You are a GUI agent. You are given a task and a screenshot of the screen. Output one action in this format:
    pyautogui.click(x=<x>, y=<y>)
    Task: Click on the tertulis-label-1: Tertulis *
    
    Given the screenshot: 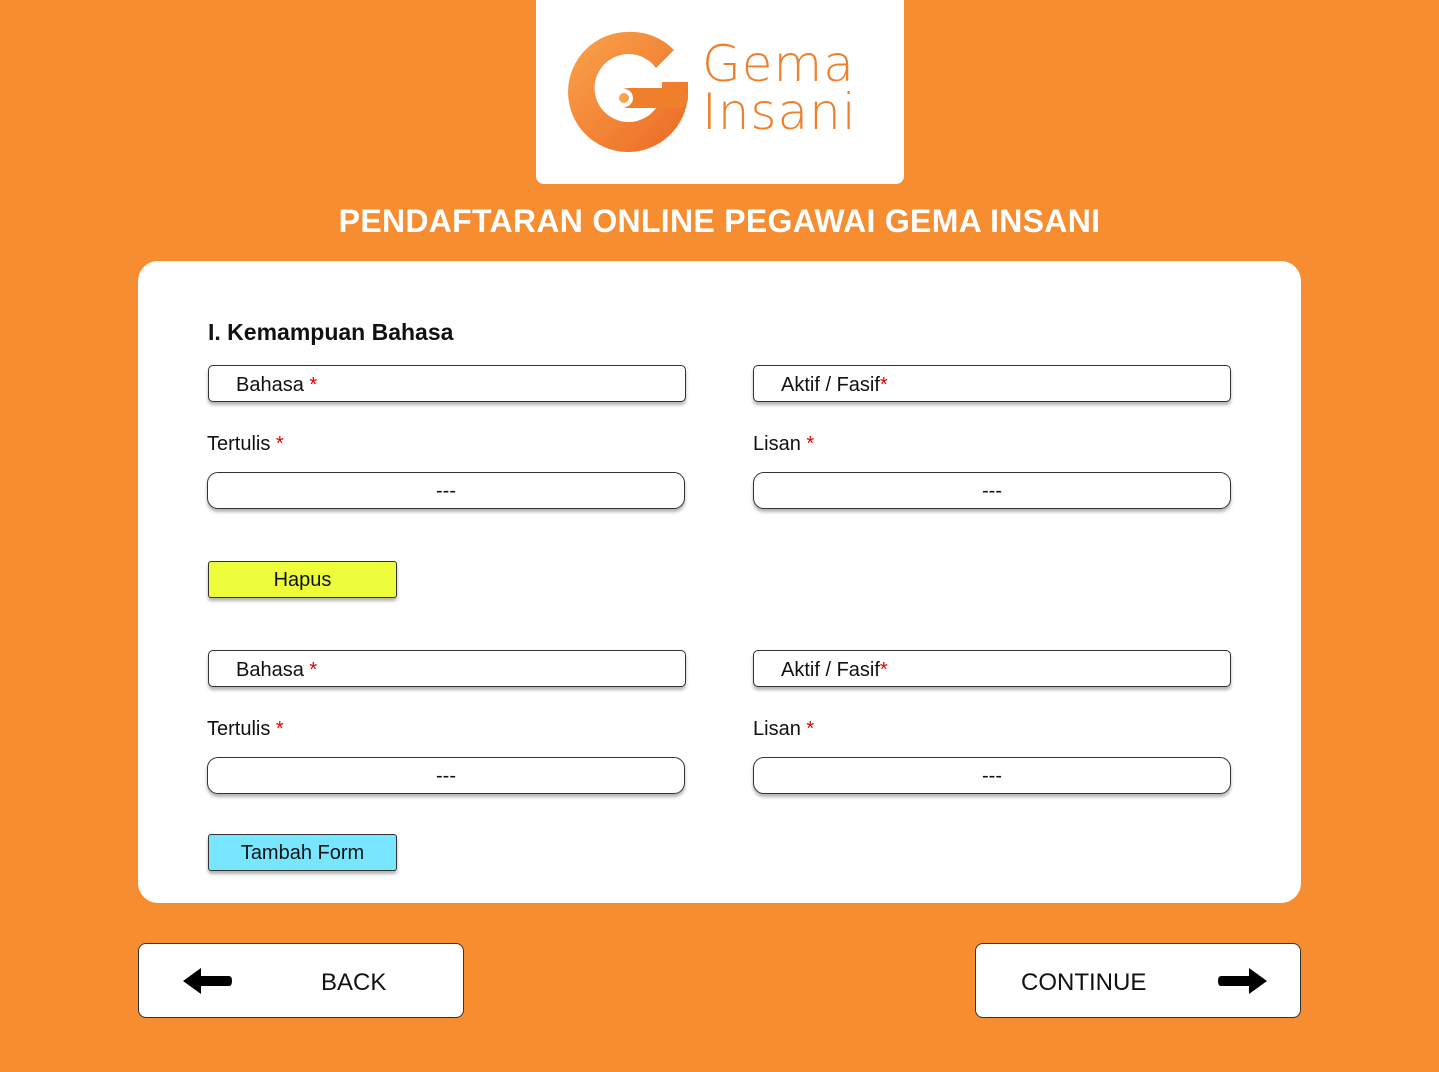 What is the action you would take?
    pyautogui.click(x=245, y=444)
    